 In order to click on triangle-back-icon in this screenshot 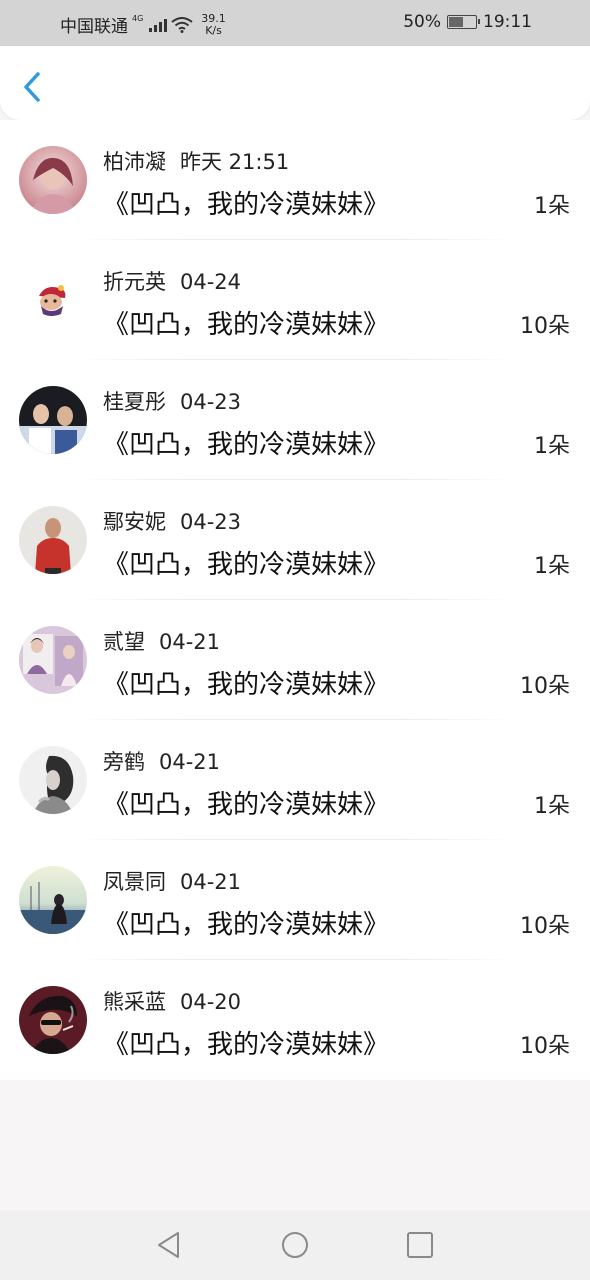, I will do `click(168, 1245)`.